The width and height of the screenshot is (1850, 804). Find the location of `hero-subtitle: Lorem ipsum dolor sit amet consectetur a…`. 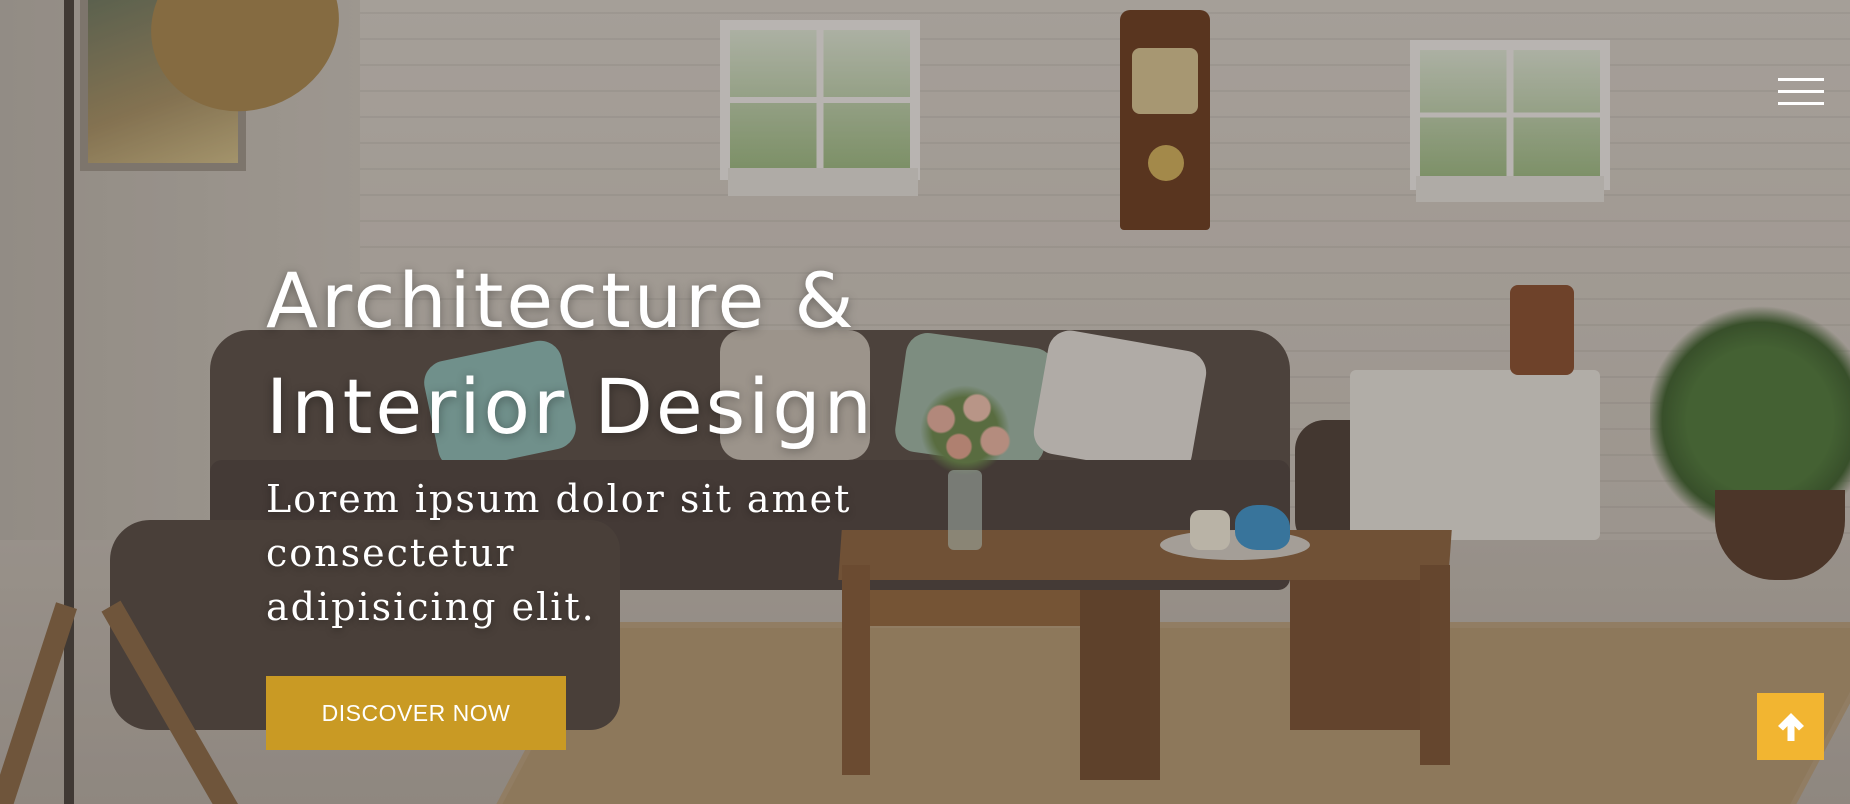

hero-subtitle: Lorem ipsum dolor sit amet consectetur a… is located at coordinates (676, 553).